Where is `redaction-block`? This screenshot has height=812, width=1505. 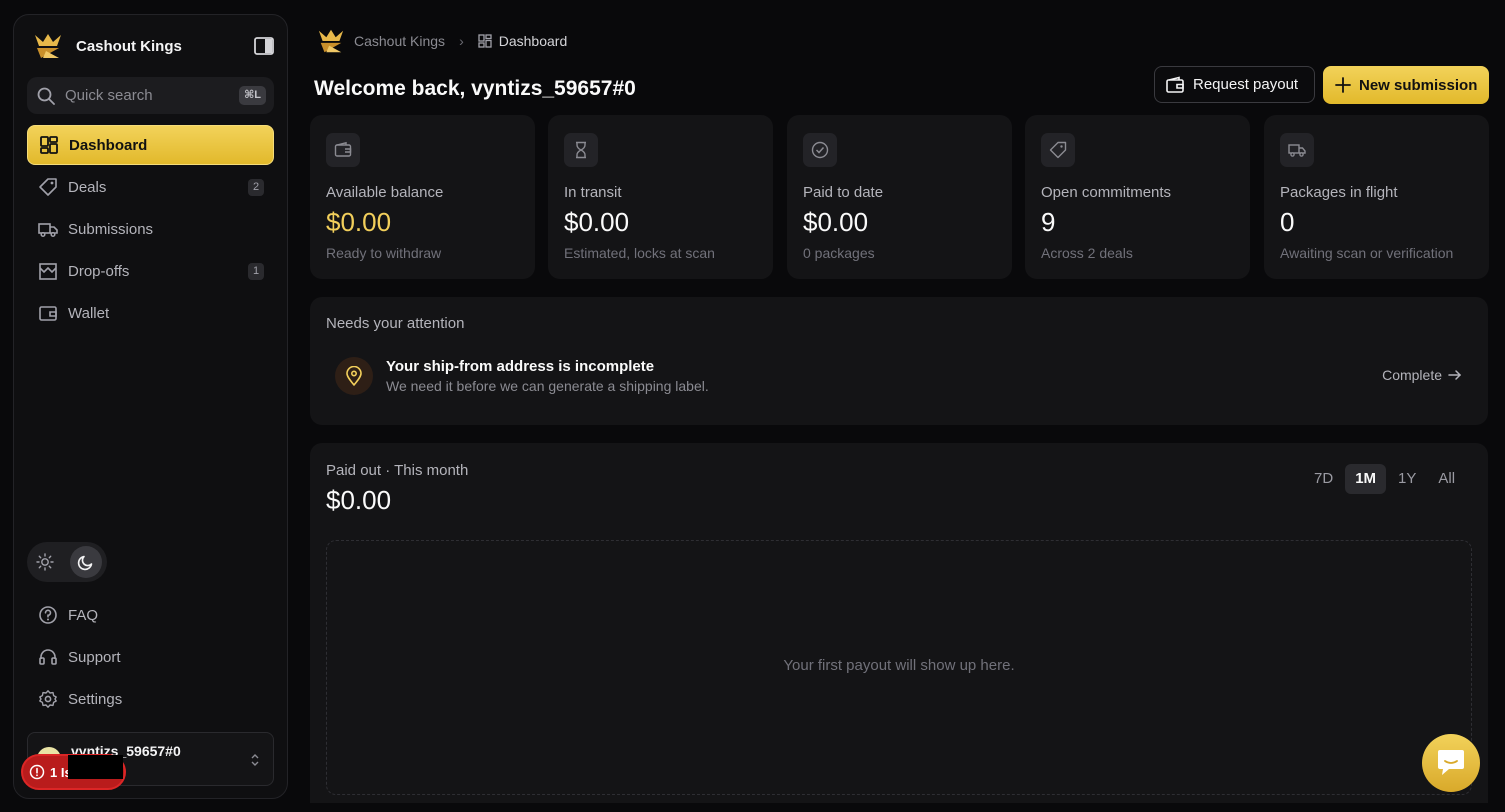 redaction-block is located at coordinates (95, 767).